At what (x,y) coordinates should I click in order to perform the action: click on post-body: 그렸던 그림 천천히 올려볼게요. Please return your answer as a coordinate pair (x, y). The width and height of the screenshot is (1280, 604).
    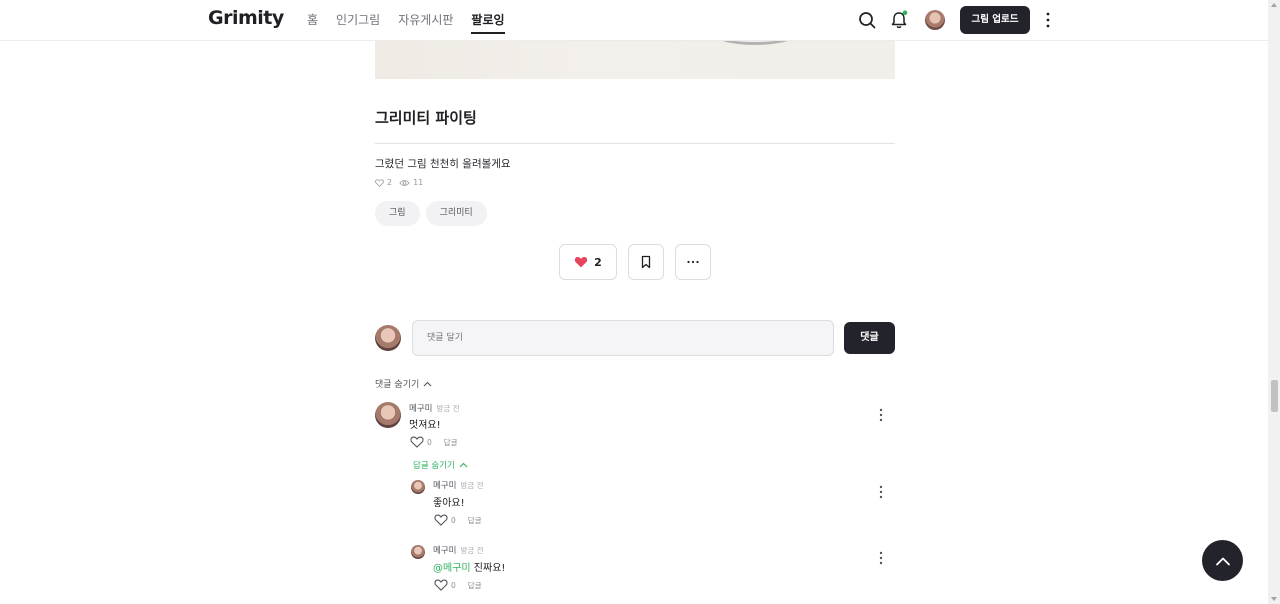
    Looking at the image, I should click on (443, 164).